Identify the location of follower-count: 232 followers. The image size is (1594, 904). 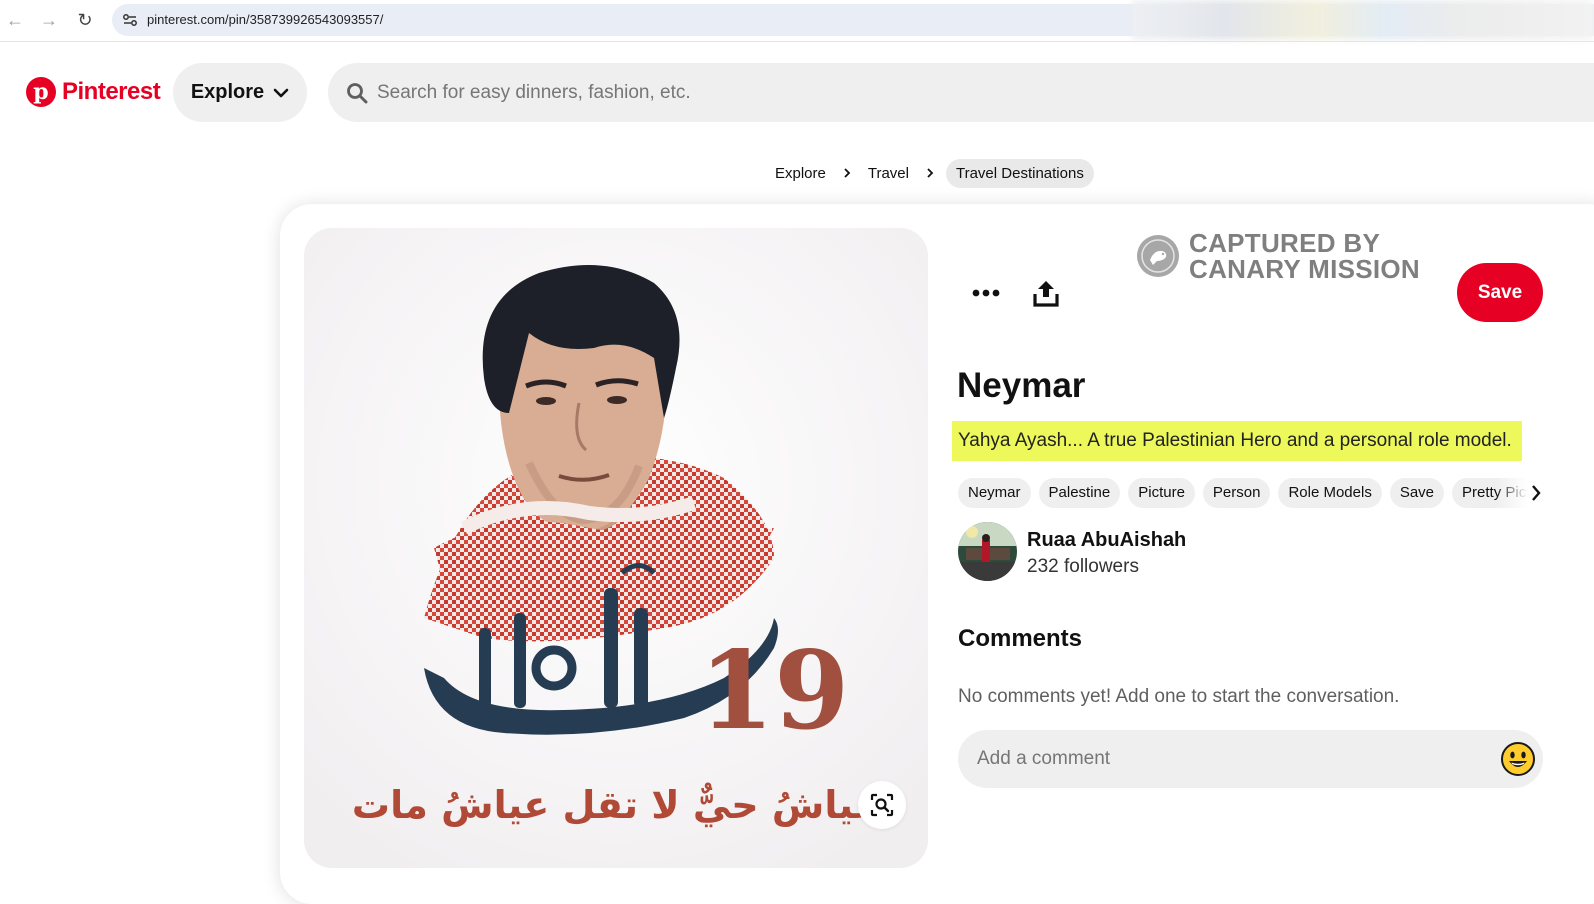
(1083, 566).